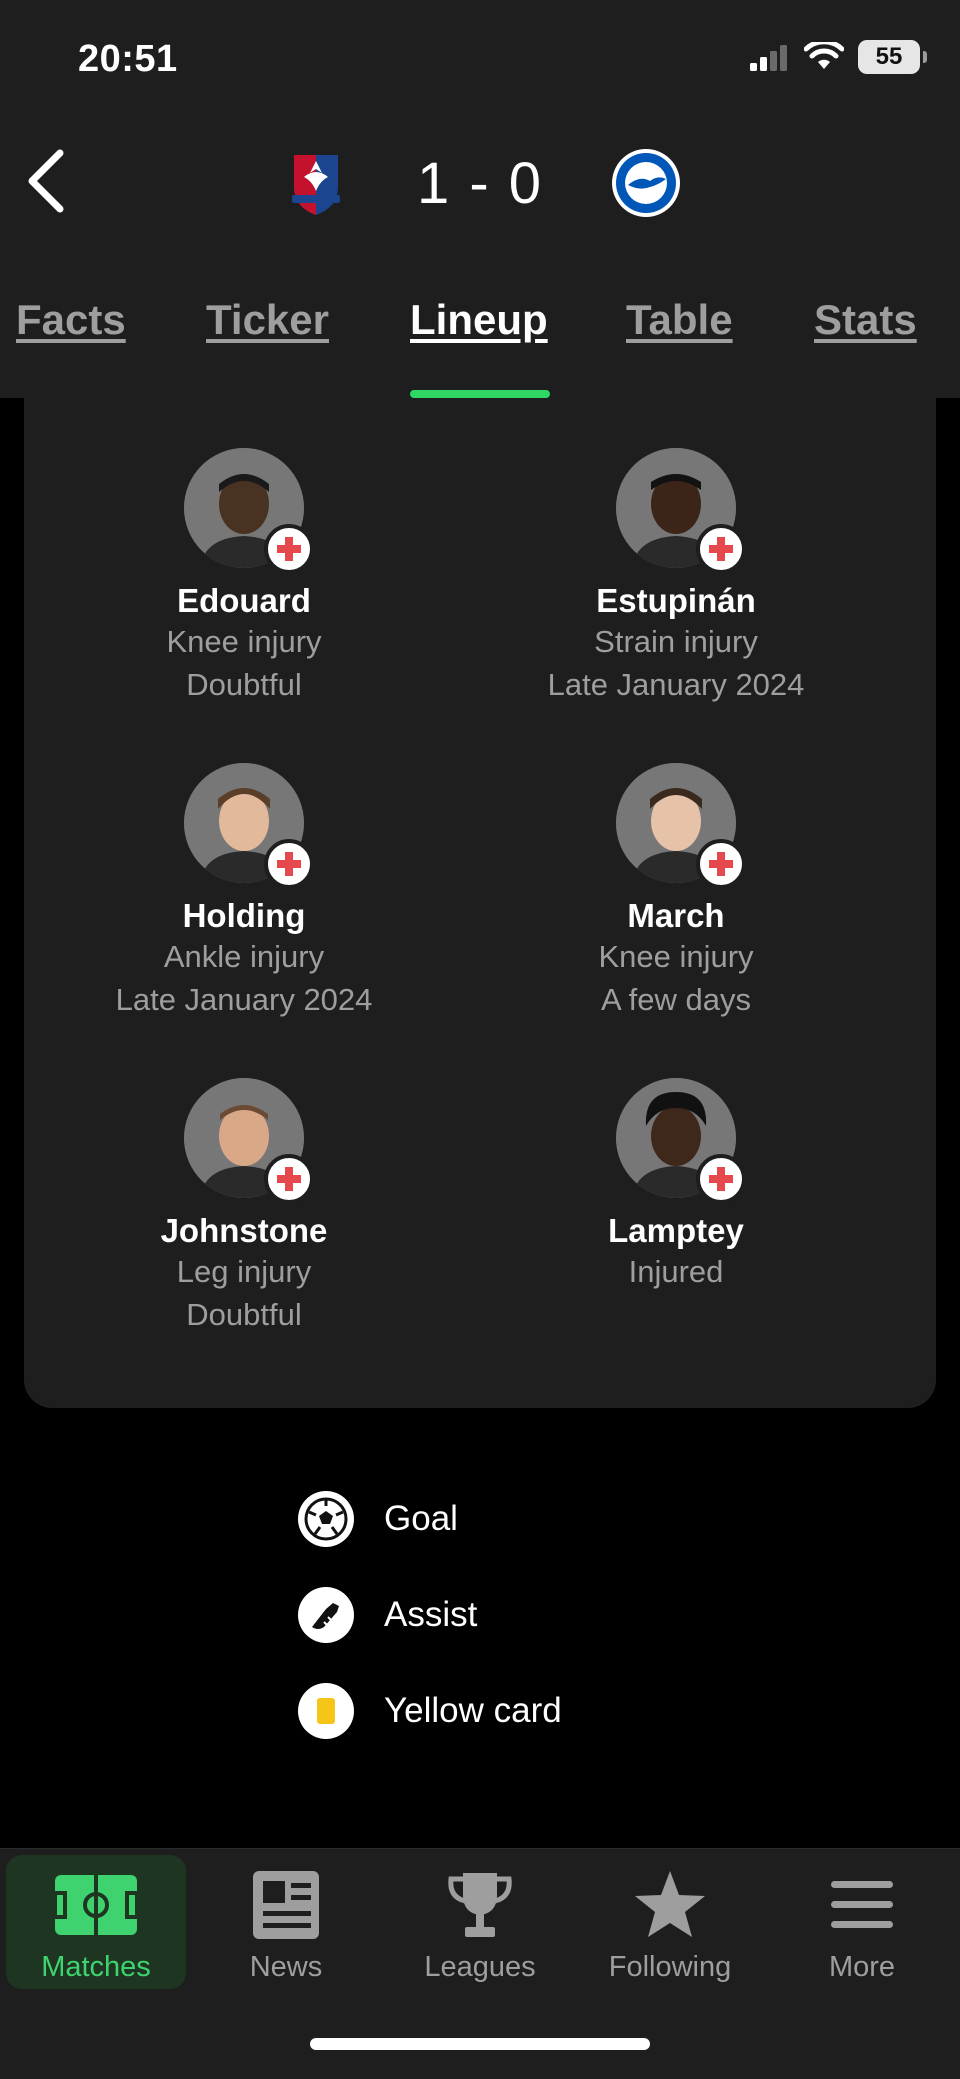 The image size is (960, 2079). I want to click on match-tabs: Facts Ticker Lineup Table Stats, so click(480, 326).